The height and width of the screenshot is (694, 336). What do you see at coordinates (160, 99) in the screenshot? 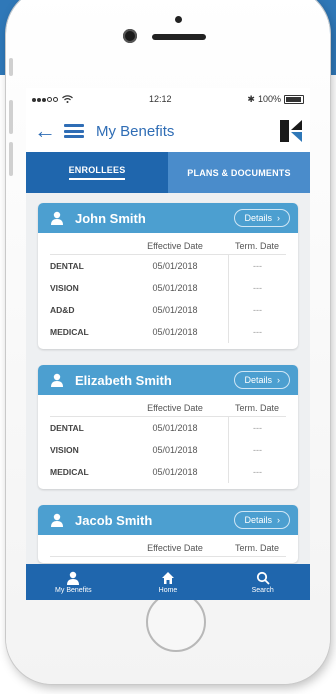
I see `clock: 12:12` at bounding box center [160, 99].